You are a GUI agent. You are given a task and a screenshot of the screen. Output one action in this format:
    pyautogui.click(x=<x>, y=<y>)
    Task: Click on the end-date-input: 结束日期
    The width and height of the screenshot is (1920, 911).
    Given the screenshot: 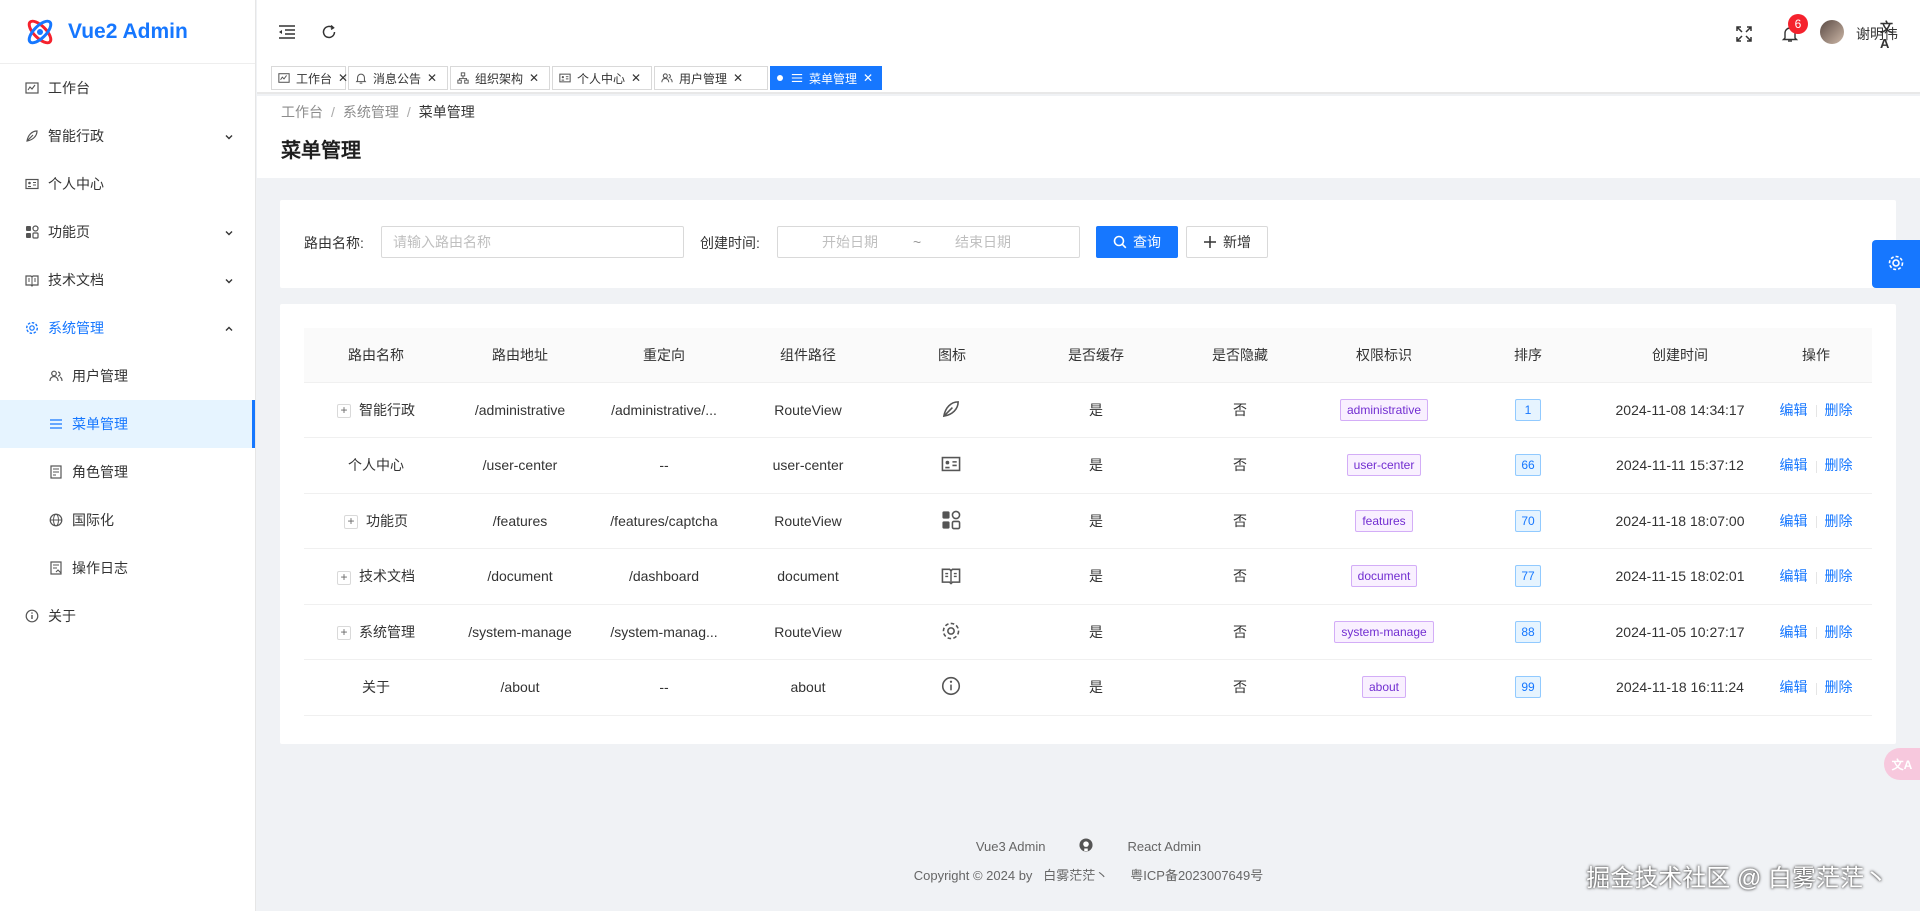 What is the action you would take?
    pyautogui.click(x=983, y=242)
    